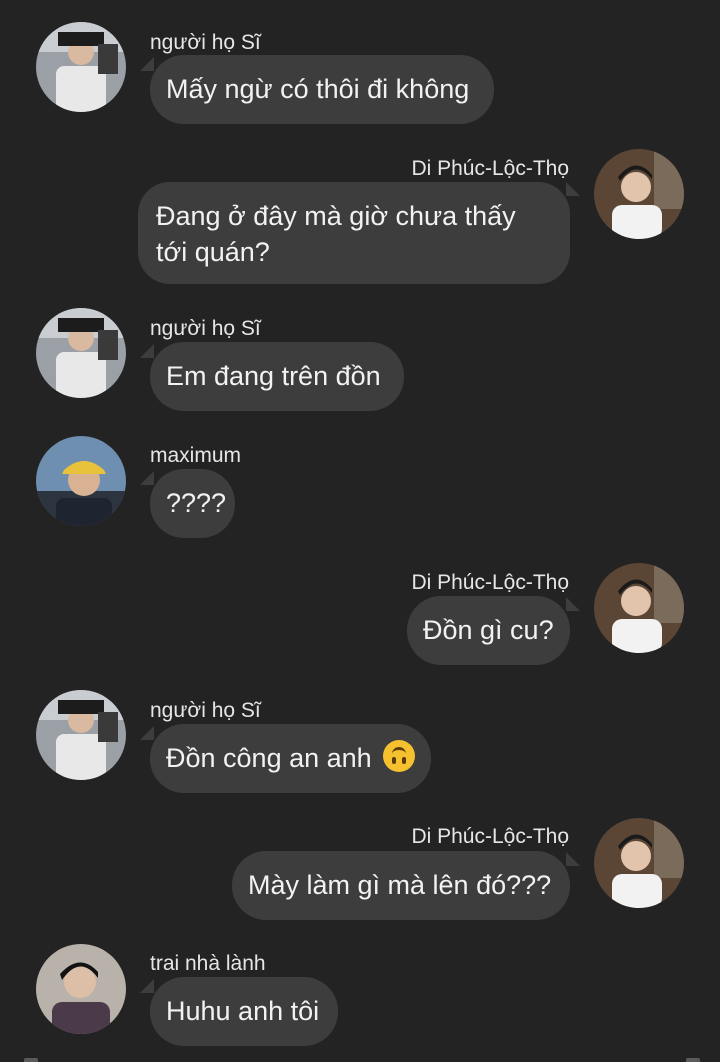 The height and width of the screenshot is (1062, 720). Describe the element at coordinates (244, 1011) in the screenshot. I see `message-bubble: Huhu anh tôi` at that location.